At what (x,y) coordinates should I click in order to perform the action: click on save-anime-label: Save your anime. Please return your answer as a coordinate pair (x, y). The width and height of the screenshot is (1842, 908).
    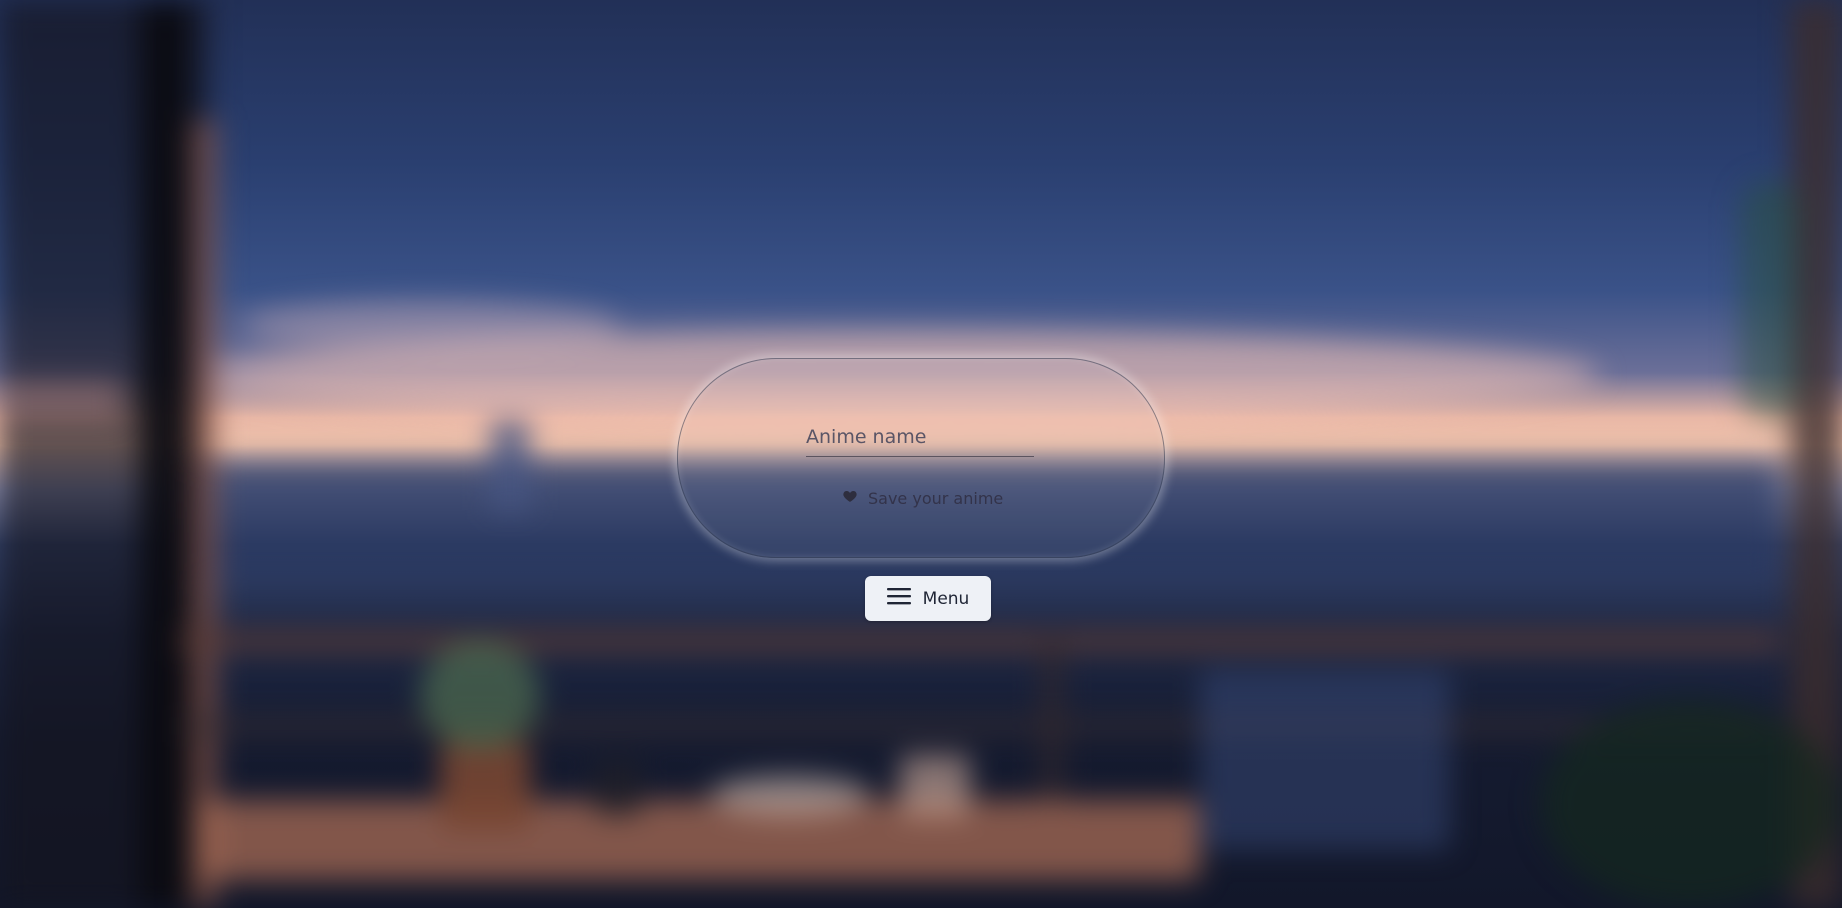
    Looking at the image, I should click on (936, 498).